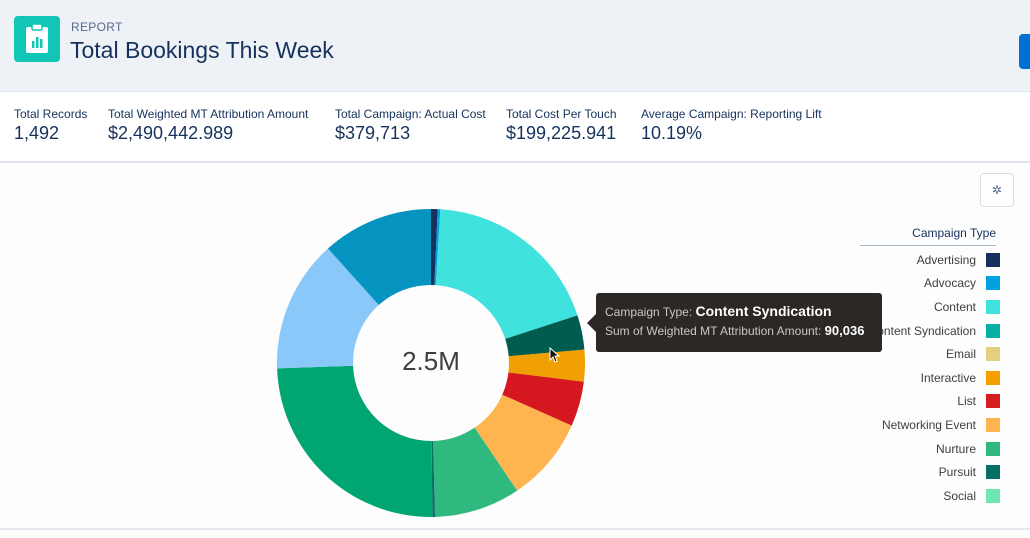 This screenshot has height=538, width=1030. I want to click on legend-item-advertising: Advertising, so click(920, 260).